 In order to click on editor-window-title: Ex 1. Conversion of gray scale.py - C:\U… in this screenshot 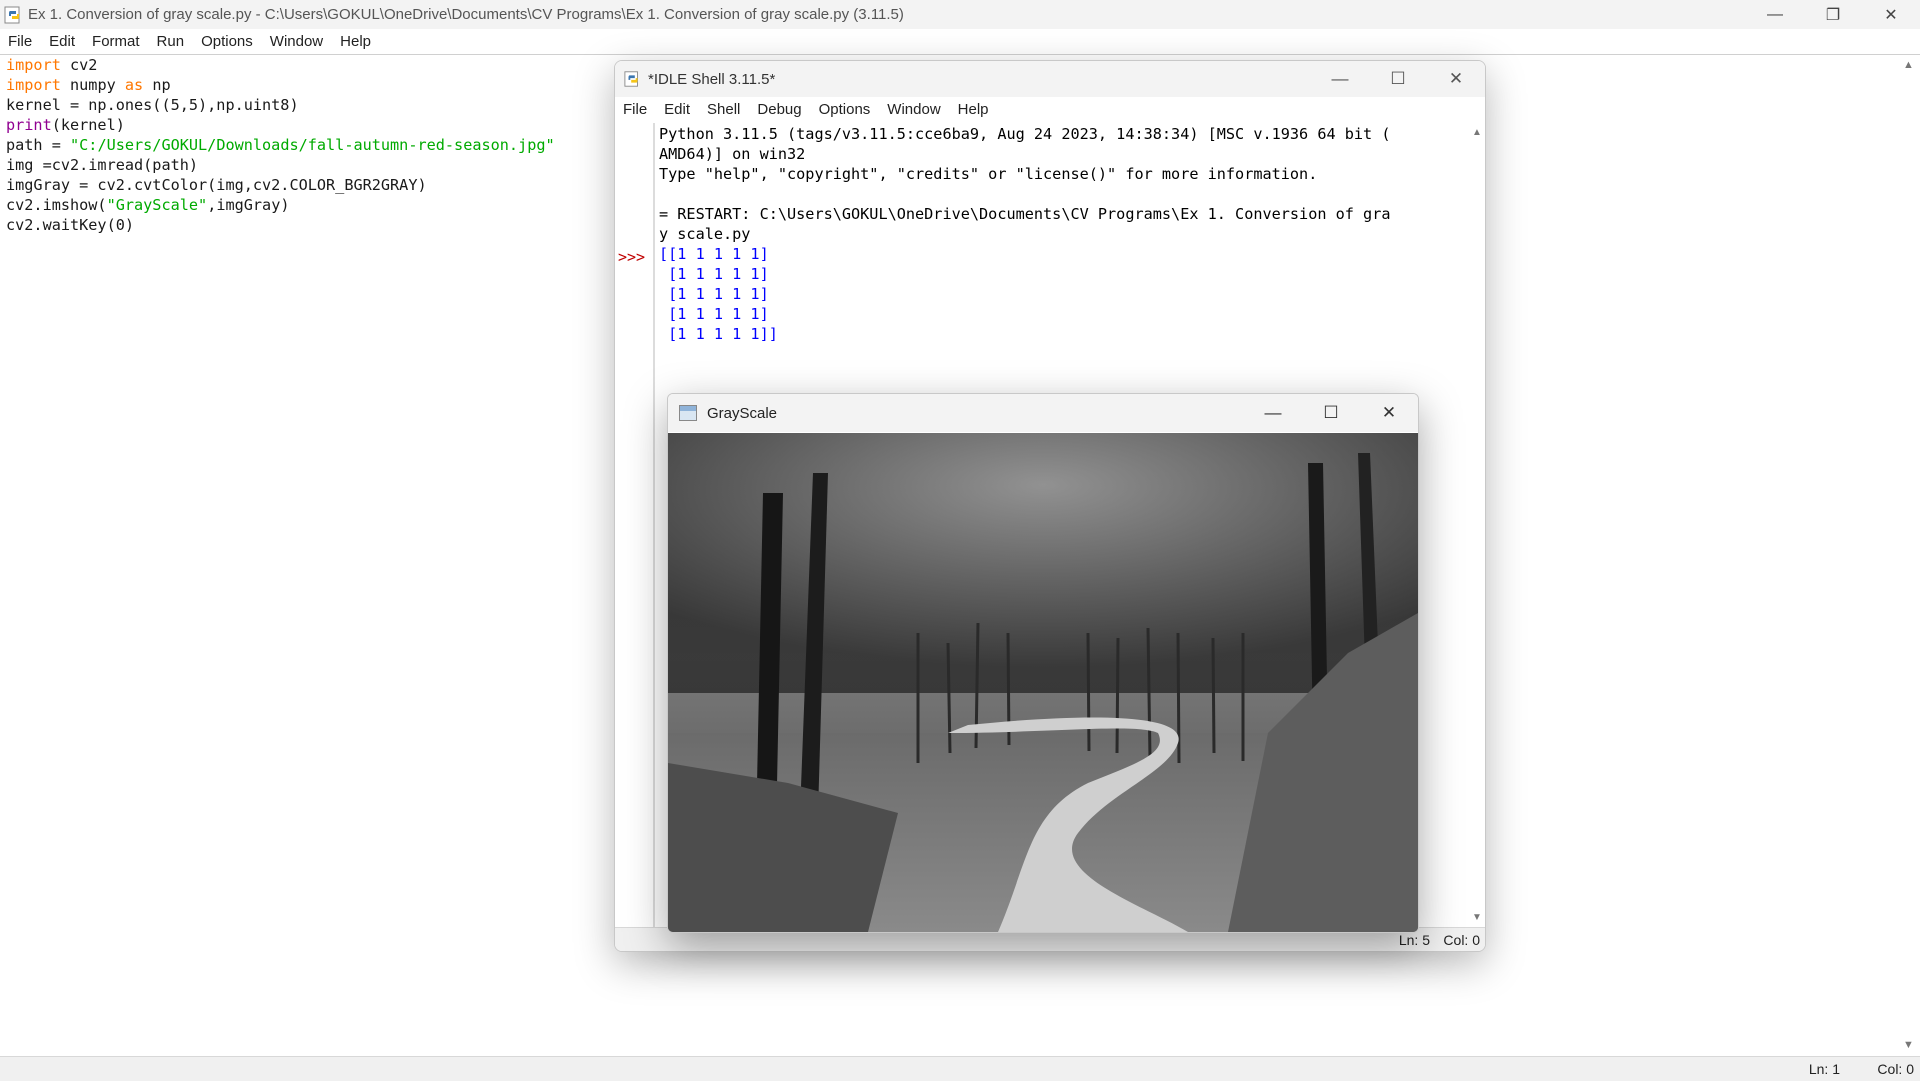, I will do `click(466, 14)`.